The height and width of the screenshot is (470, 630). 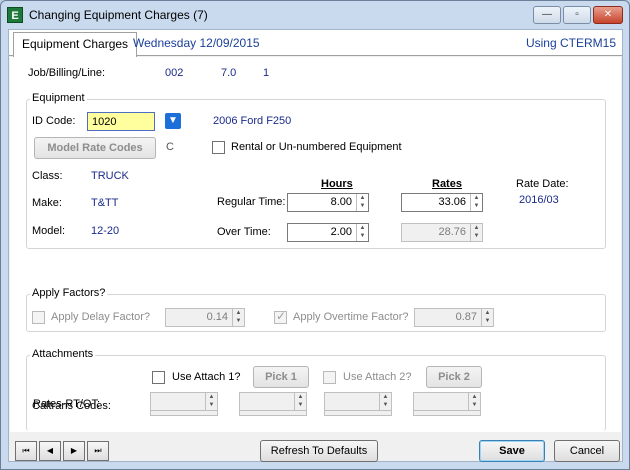 What do you see at coordinates (487, 317) in the screenshot?
I see `overtime-factor-spinner: ▲ ▼` at bounding box center [487, 317].